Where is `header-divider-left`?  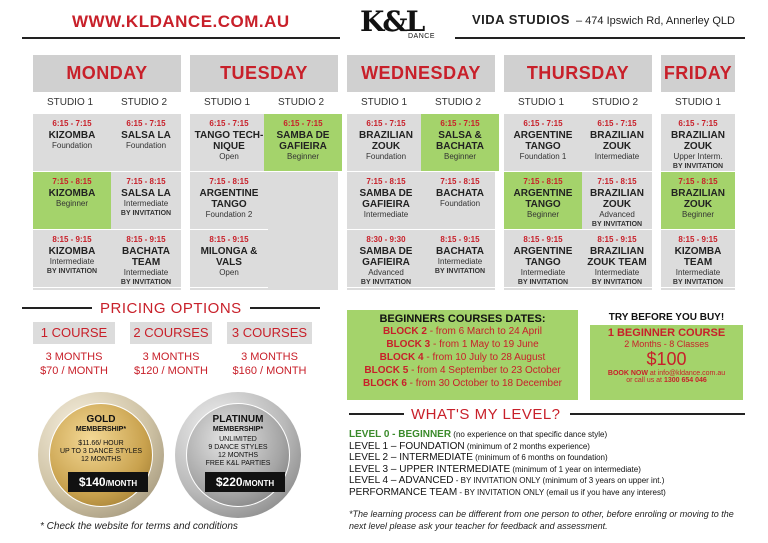
header-divider-left is located at coordinates (181, 38).